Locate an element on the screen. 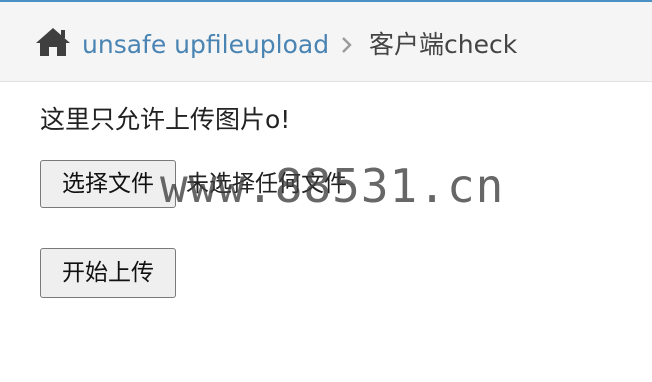 The width and height of the screenshot is (652, 382). breadcrumb-link-upfileupload: unsafe upfileupload is located at coordinates (205, 45).